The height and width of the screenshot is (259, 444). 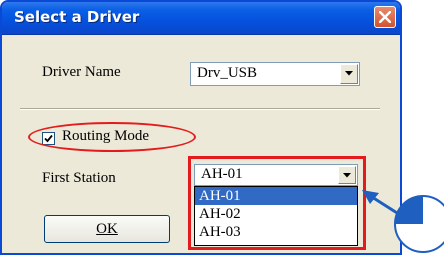 I want to click on pointer-arrowhead-icon, so click(x=370, y=197).